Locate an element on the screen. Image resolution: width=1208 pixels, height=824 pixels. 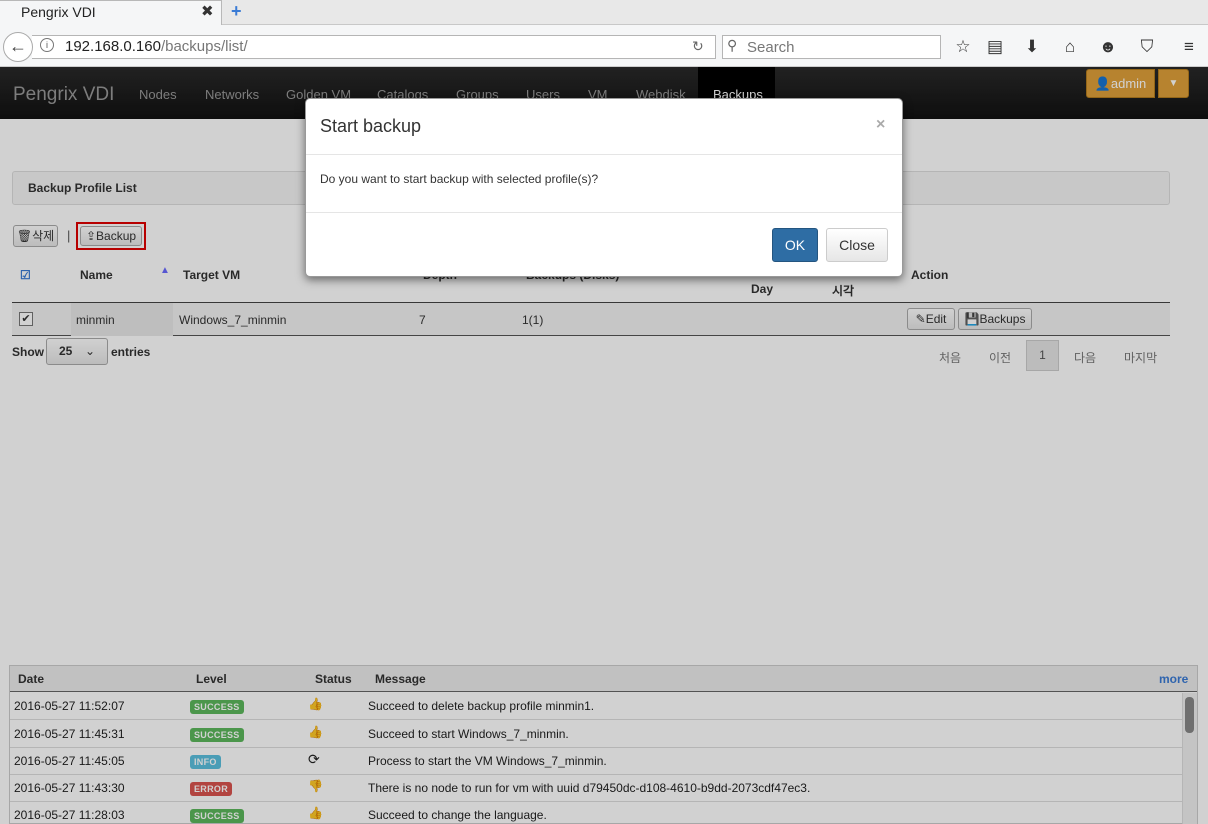
home-icon: ⌂ is located at coordinates (1070, 47).